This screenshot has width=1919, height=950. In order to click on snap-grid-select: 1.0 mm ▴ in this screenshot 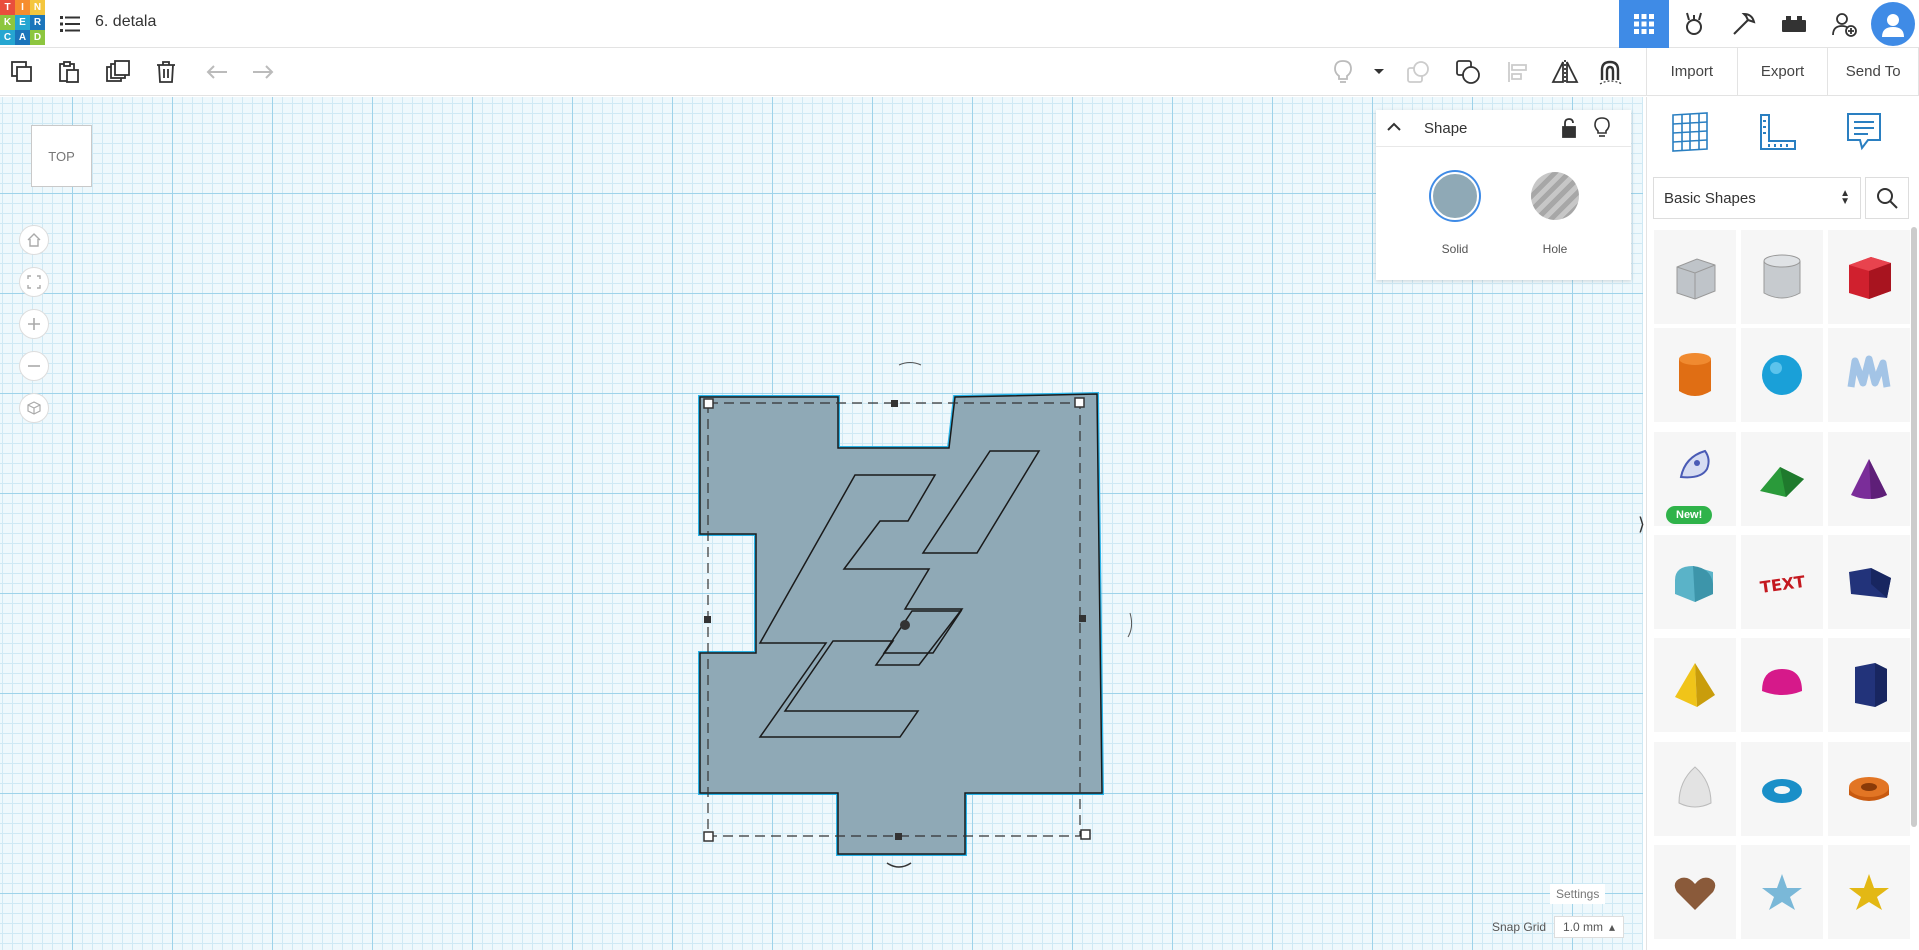, I will do `click(1589, 927)`.